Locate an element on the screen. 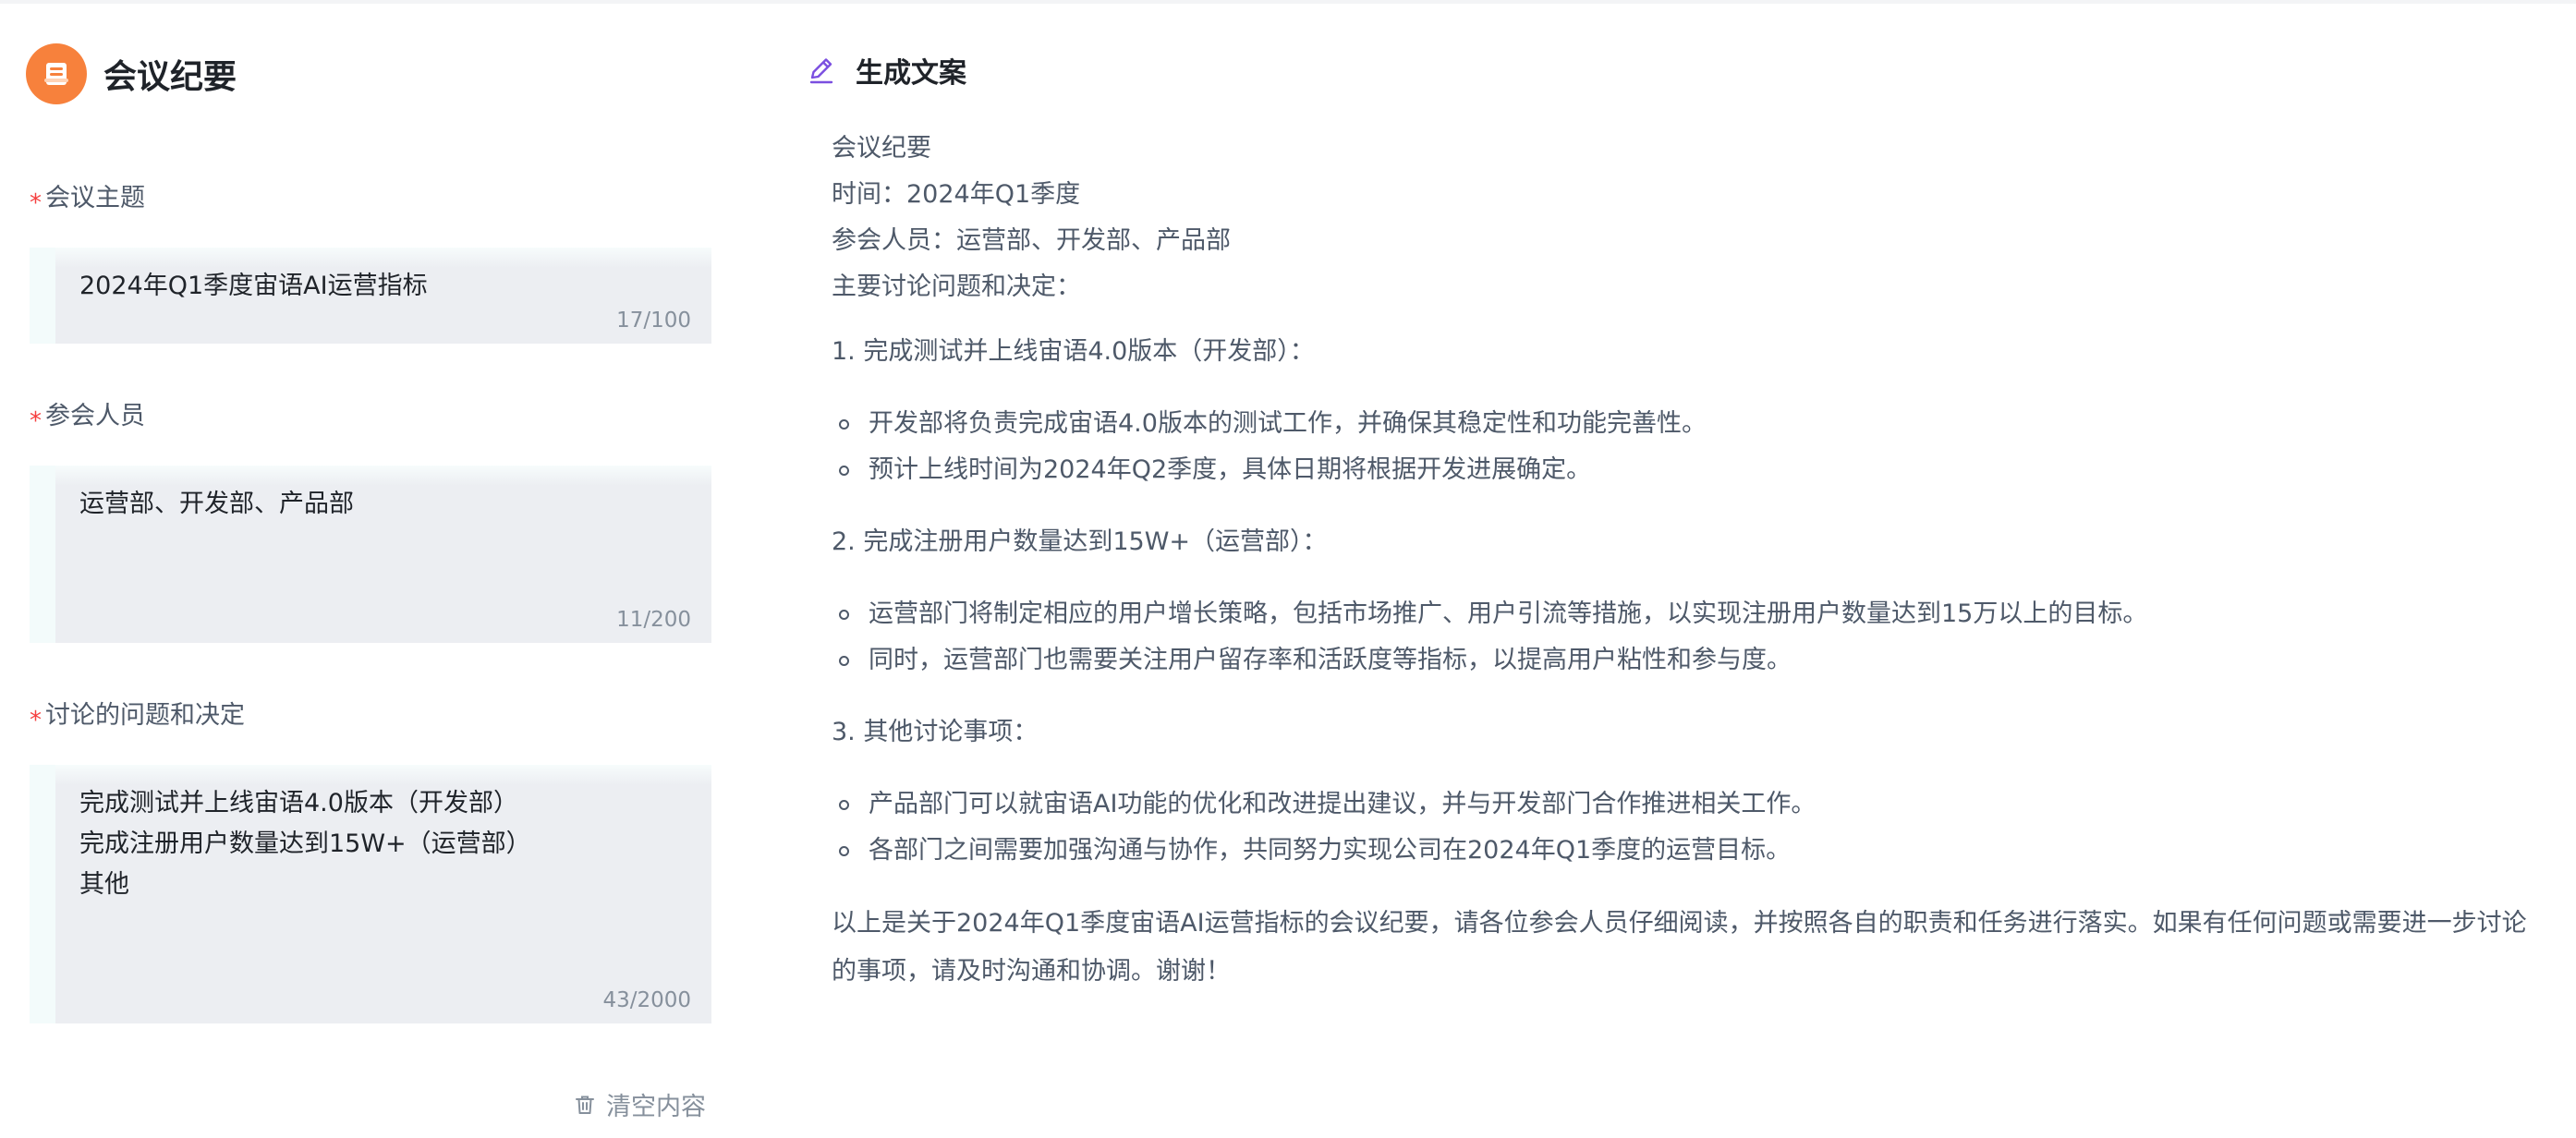  doc-attendees: 参会人员：运营部、开发部、产品部 is located at coordinates (1031, 240).